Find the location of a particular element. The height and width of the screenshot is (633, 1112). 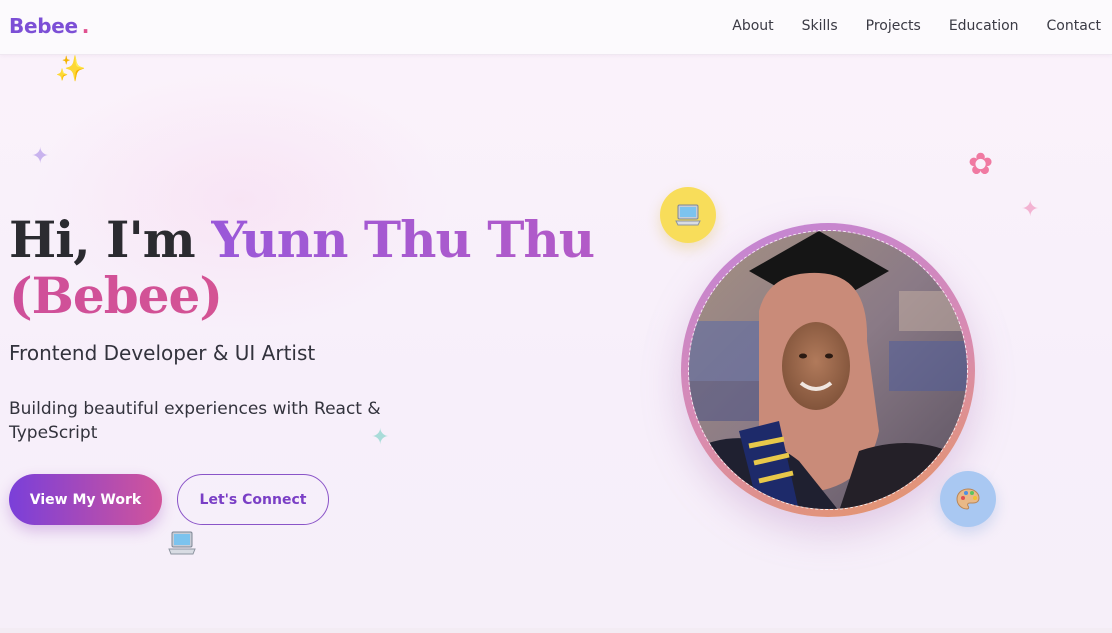

view-my-work-button: View My Work is located at coordinates (85, 499).